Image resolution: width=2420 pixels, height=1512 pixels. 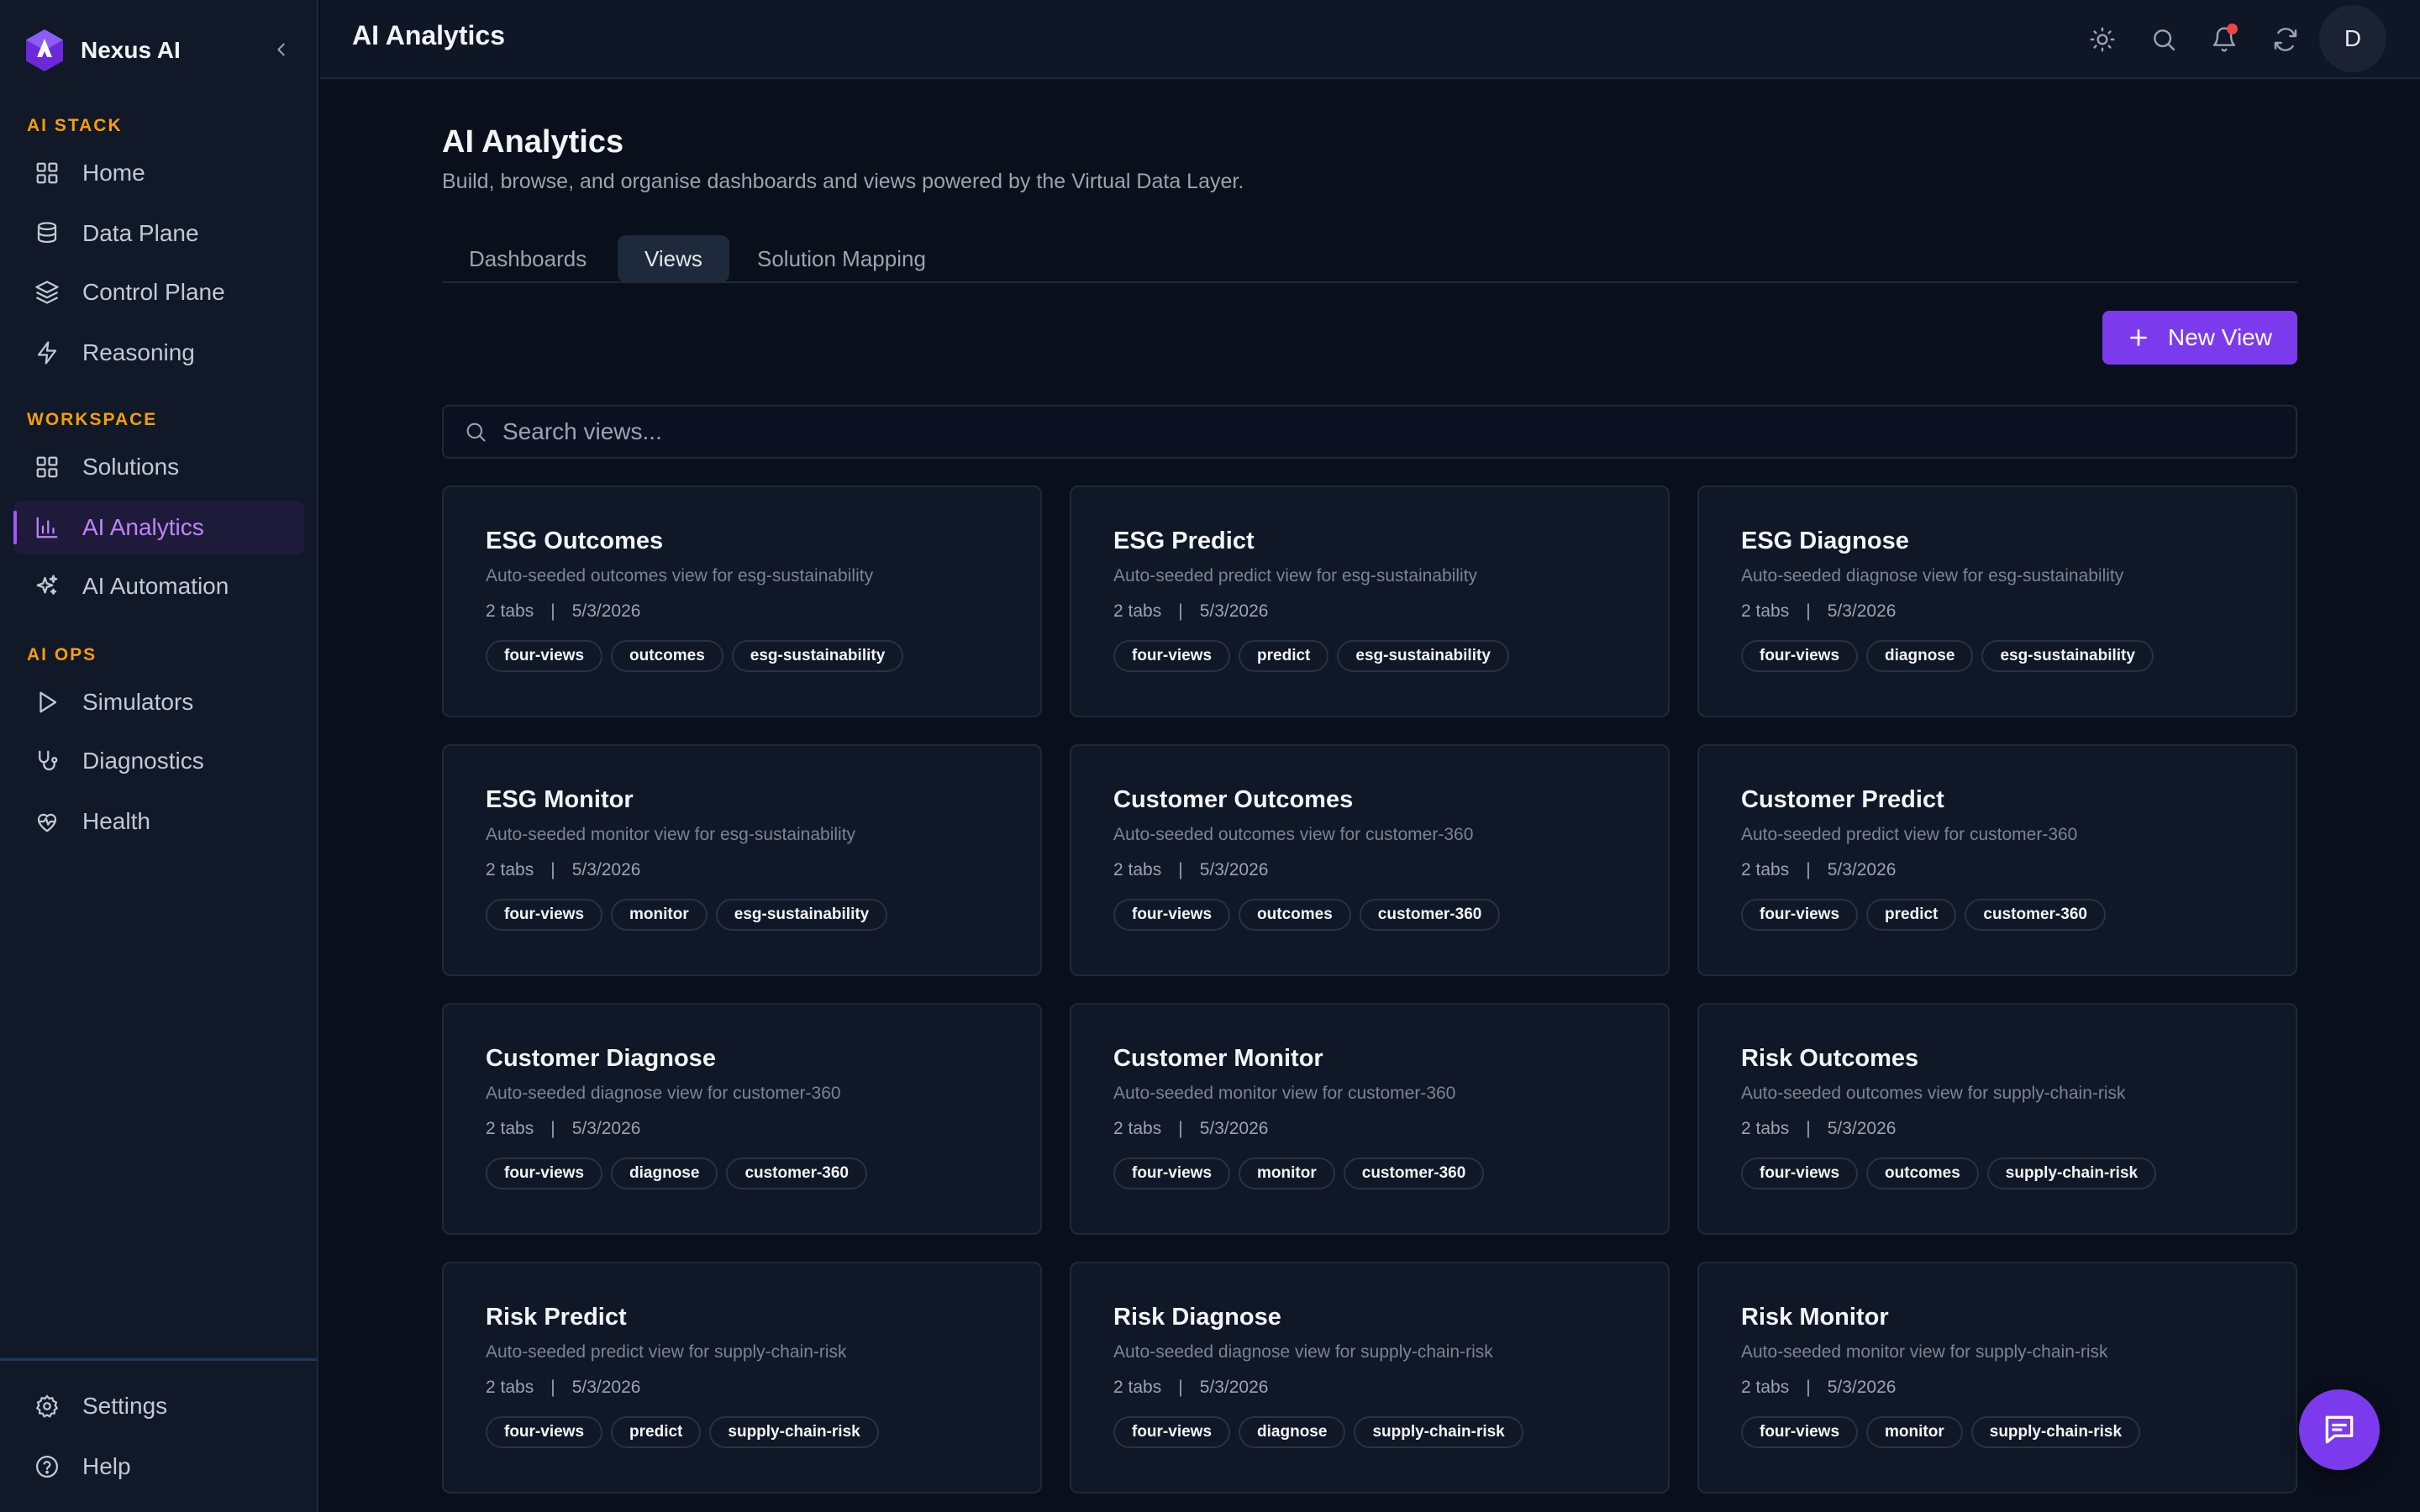 What do you see at coordinates (158, 1406) in the screenshot?
I see `sidebar-item-settings: Settings` at bounding box center [158, 1406].